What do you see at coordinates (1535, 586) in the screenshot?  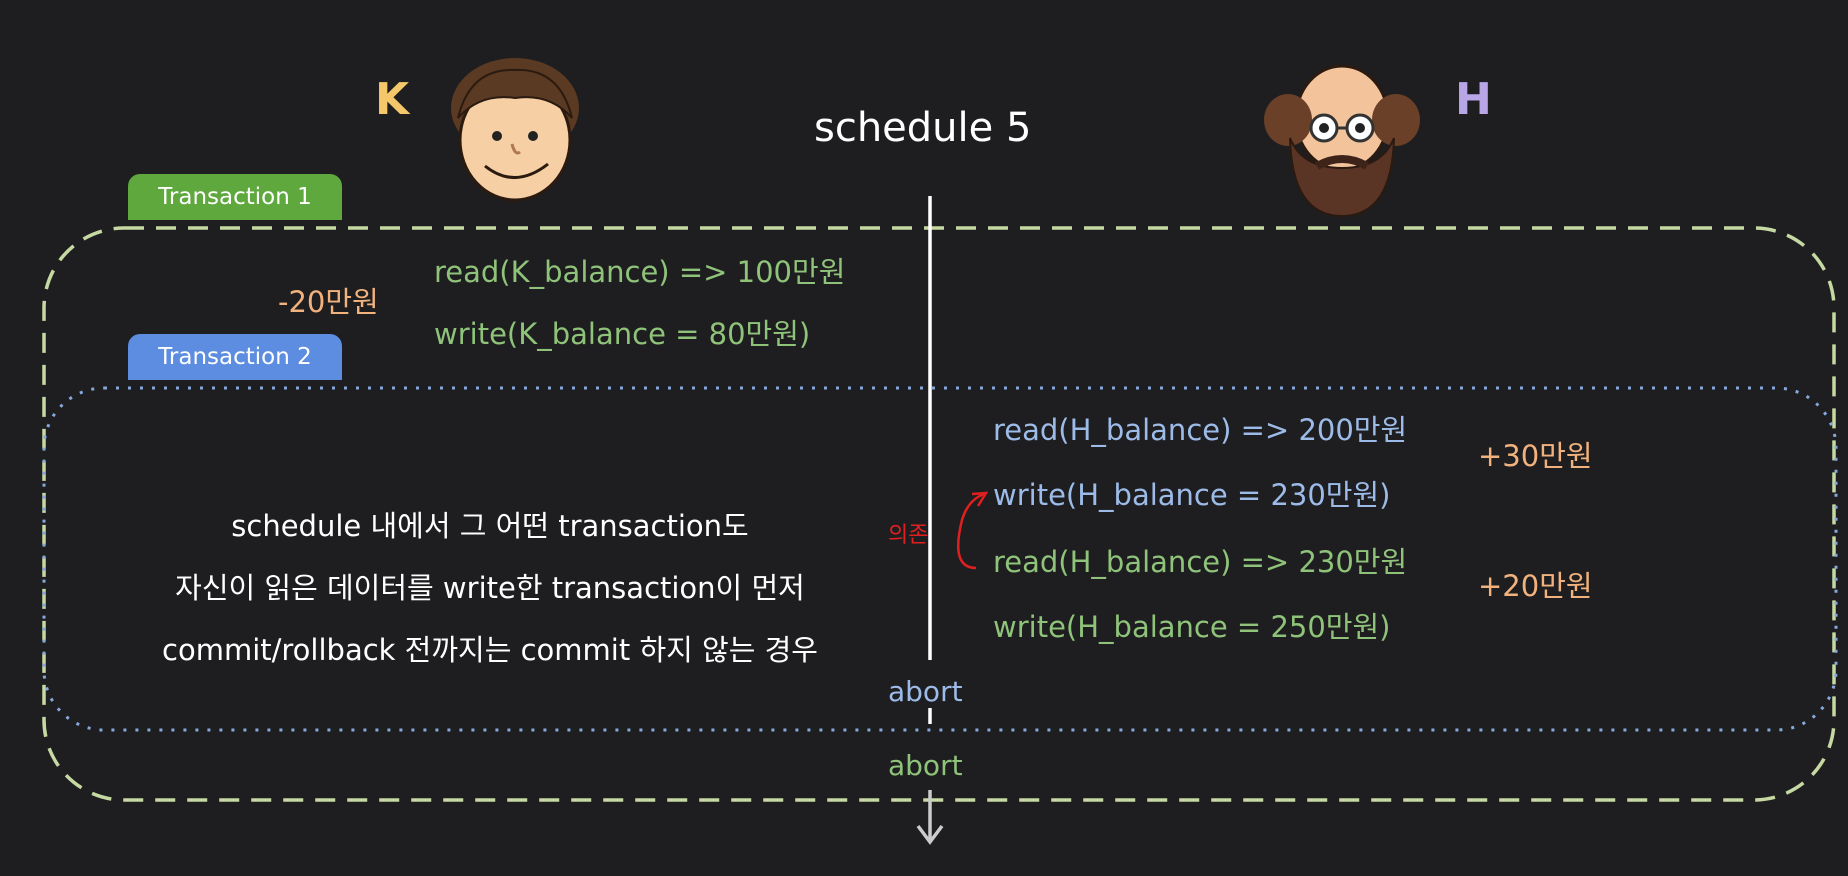 I see `h-delta-2: +20만원` at bounding box center [1535, 586].